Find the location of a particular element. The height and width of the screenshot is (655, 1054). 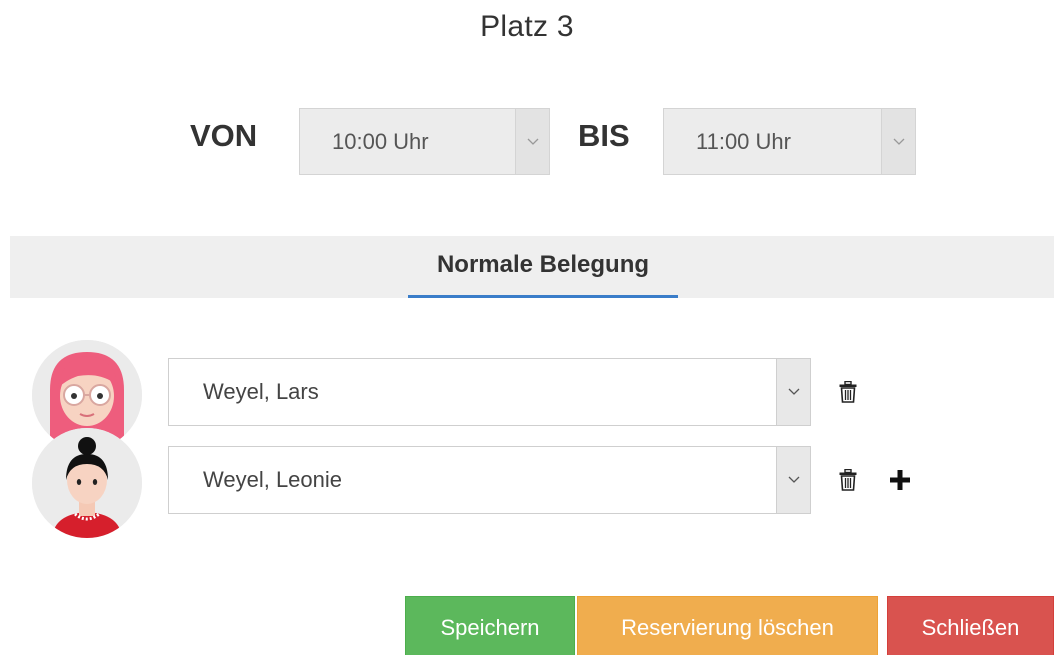

from-time-value: 10:00 Uhr is located at coordinates (380, 141).